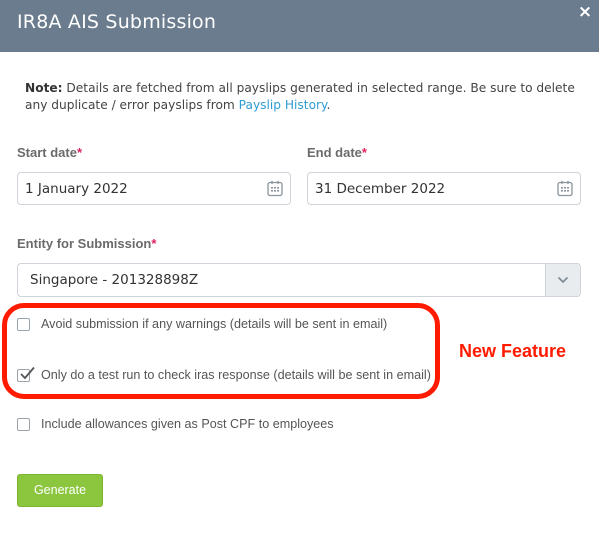 The image size is (599, 535). Describe the element at coordinates (585, 12) in the screenshot. I see `close-icon: ×` at that location.